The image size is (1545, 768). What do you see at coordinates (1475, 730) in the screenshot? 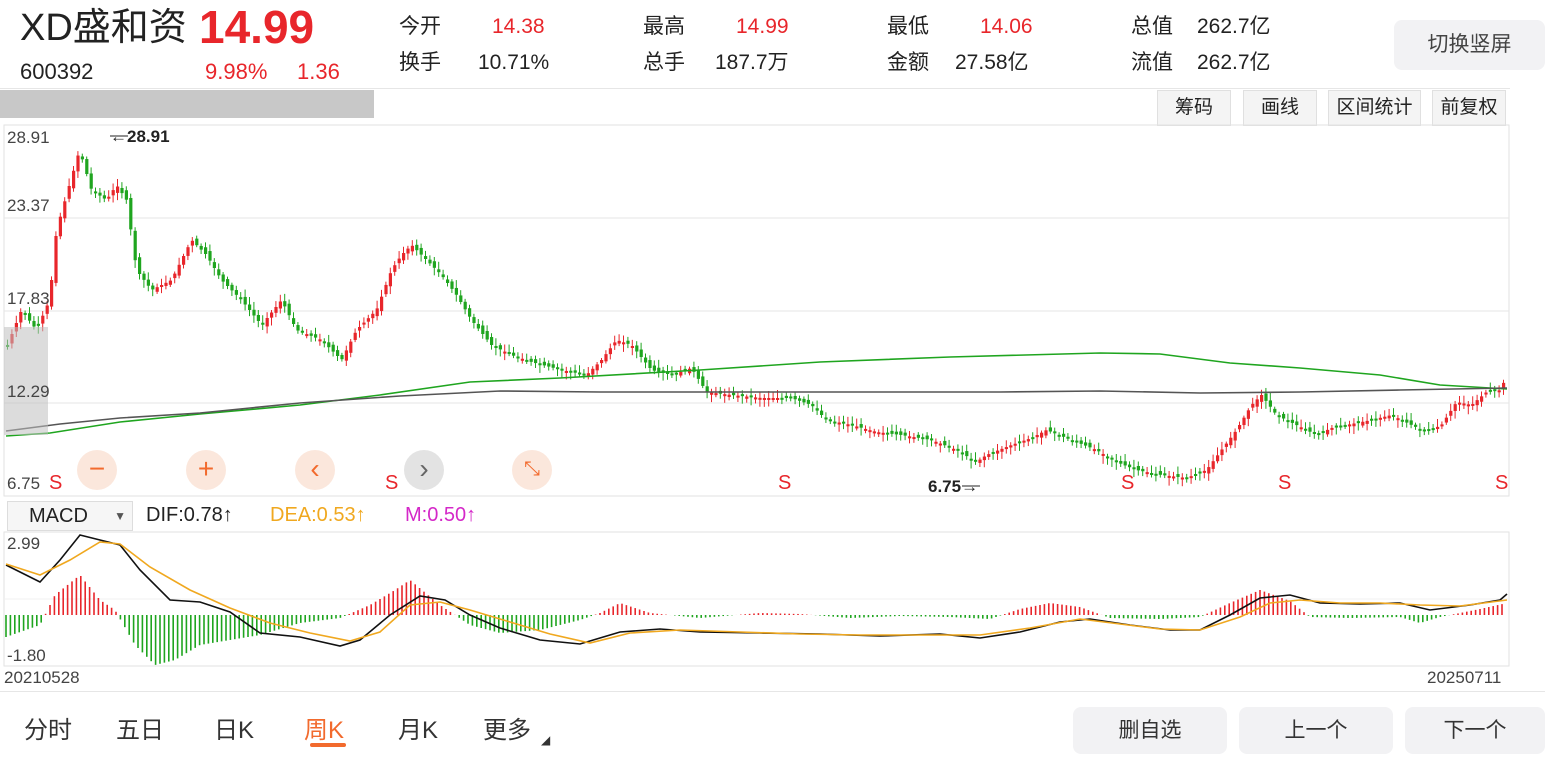
I see `next-stock-button: 下一个` at bounding box center [1475, 730].